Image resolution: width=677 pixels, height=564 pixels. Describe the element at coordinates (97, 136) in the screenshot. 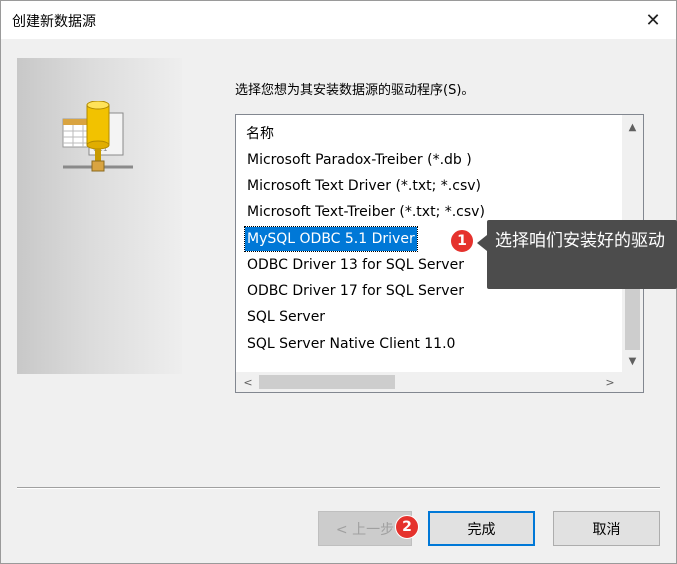

I see `data-source-icon: 011` at that location.